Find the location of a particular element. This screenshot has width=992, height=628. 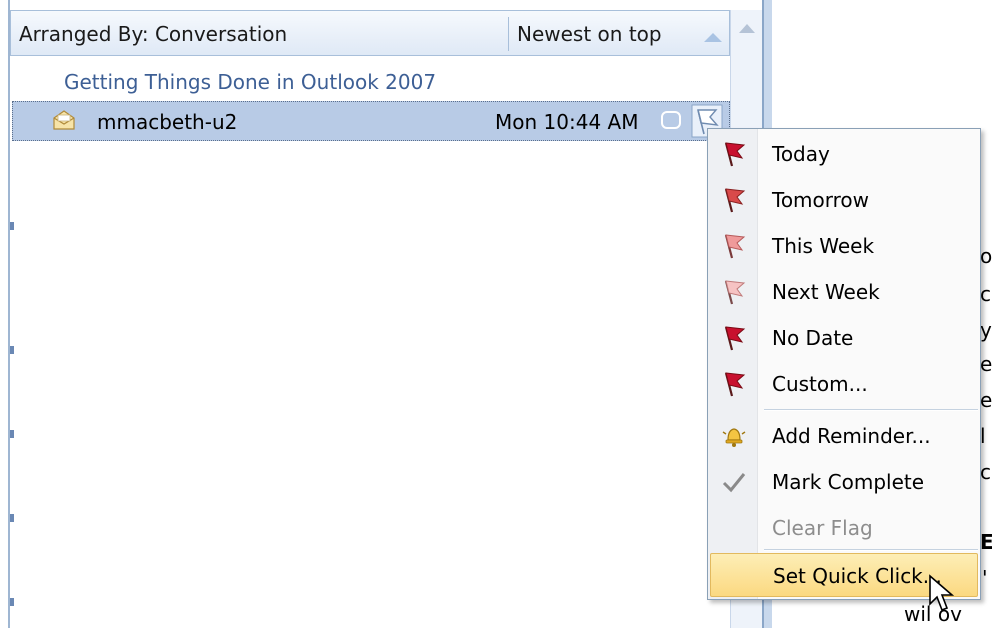

menu-item-label: Next Week is located at coordinates (826, 292).